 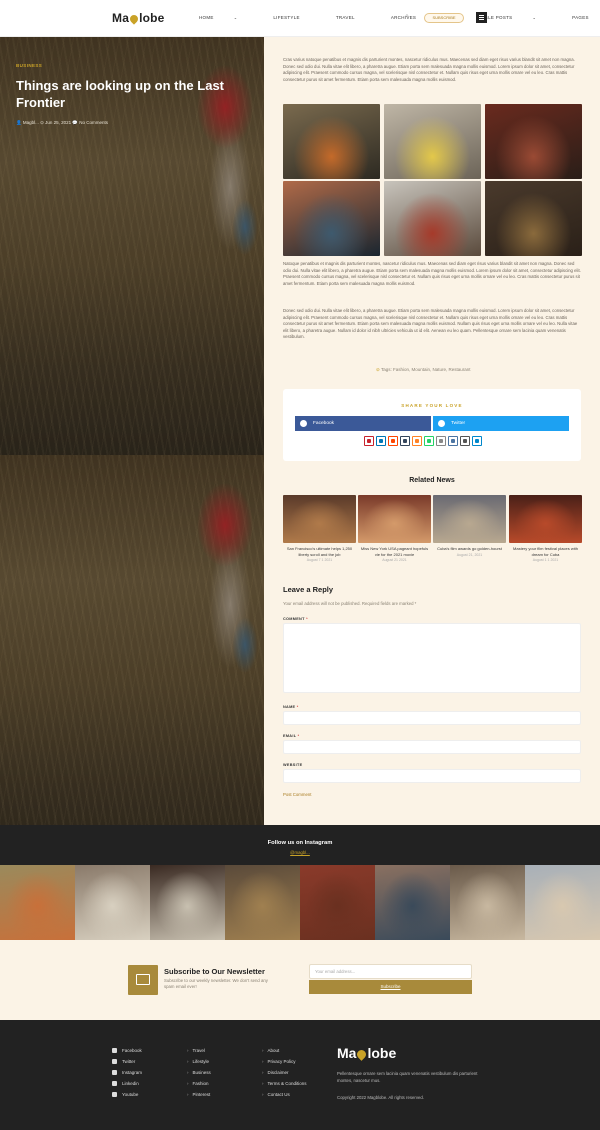 What do you see at coordinates (469, 554) in the screenshot?
I see `related-date: August 21, 2021` at bounding box center [469, 554].